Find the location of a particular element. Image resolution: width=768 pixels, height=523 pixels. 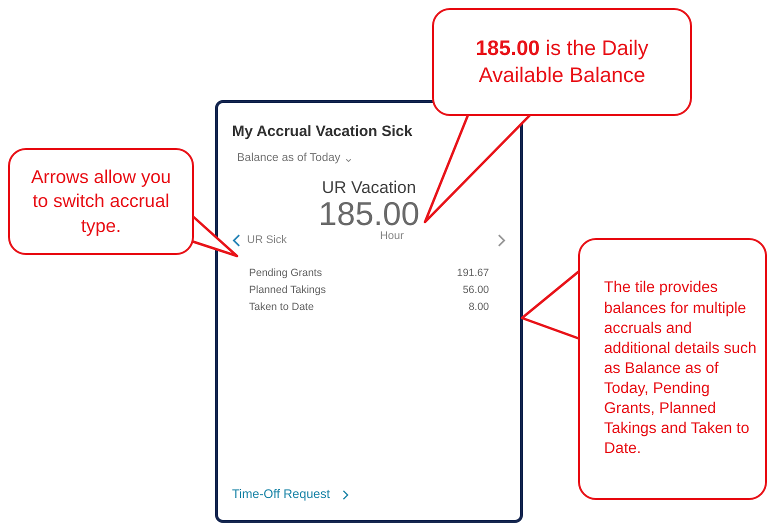

chevron-left-icon is located at coordinates (236, 240).